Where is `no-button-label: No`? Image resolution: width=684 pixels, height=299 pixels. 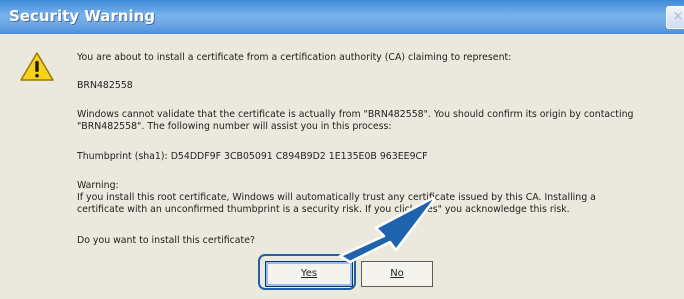 no-button-label: No is located at coordinates (397, 273).